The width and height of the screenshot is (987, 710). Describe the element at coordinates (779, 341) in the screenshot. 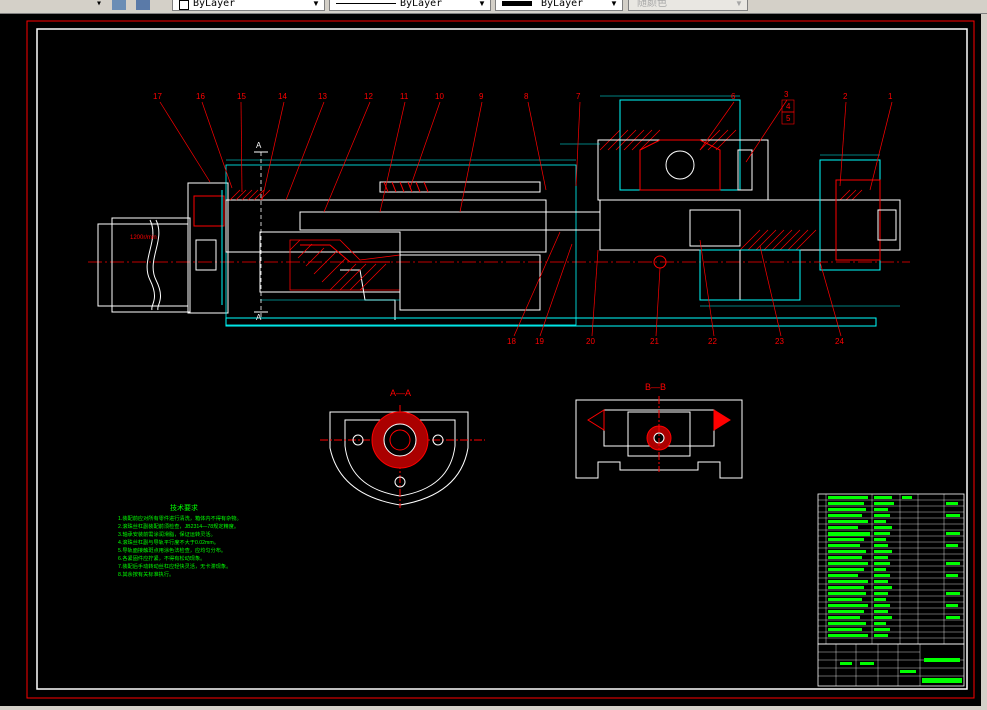

I see `part-number-23: 23` at that location.